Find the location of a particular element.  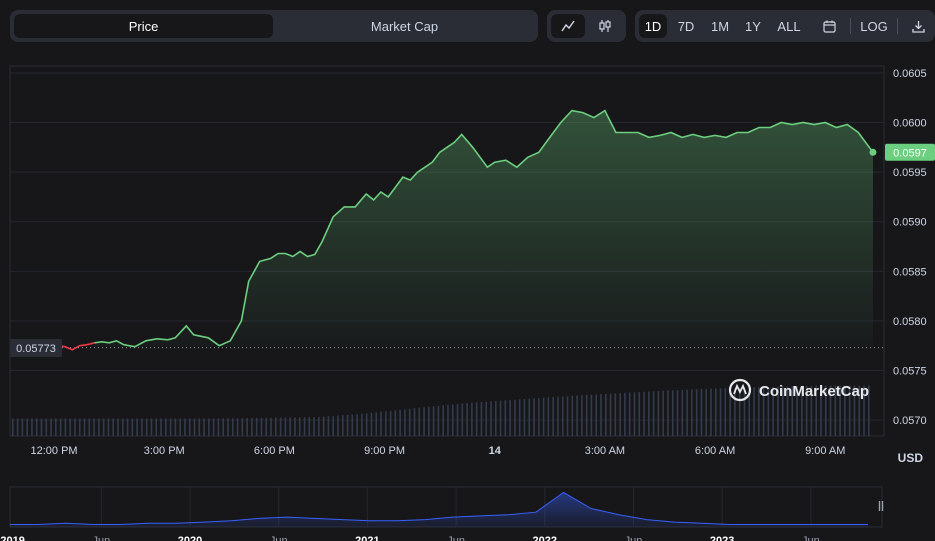

coinmarketcap-logo: CoinMarketCap is located at coordinates (798, 390).